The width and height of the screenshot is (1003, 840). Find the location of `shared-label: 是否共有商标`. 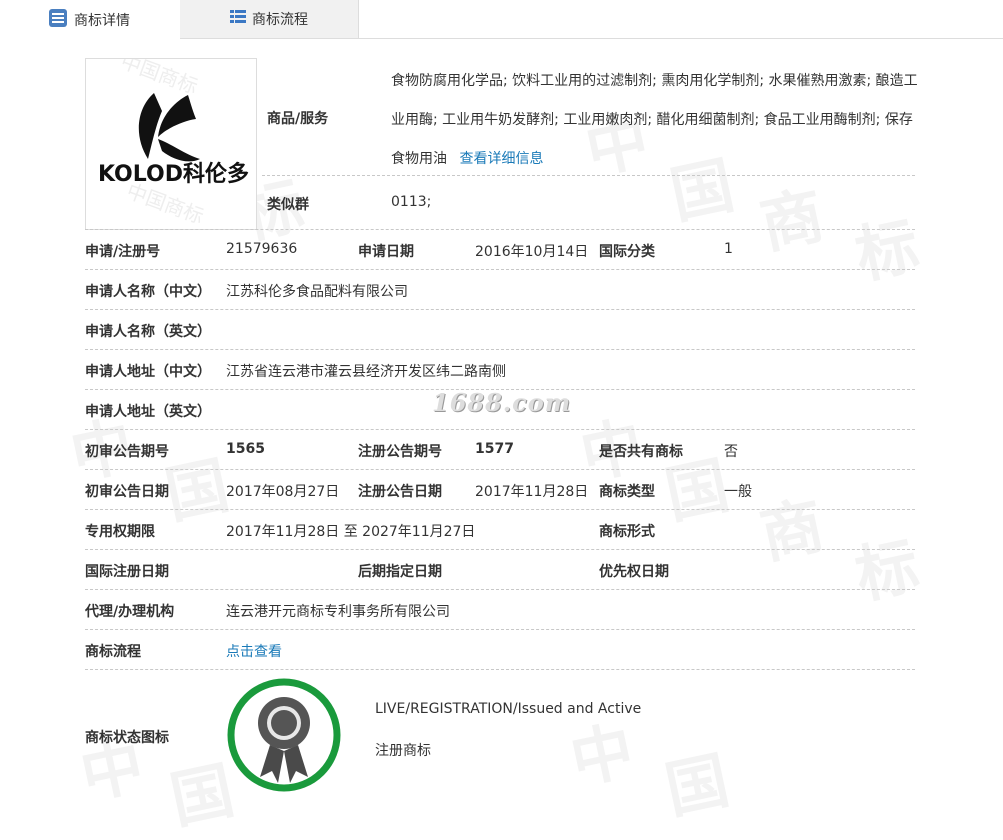

shared-label: 是否共有商标 is located at coordinates (641, 452).